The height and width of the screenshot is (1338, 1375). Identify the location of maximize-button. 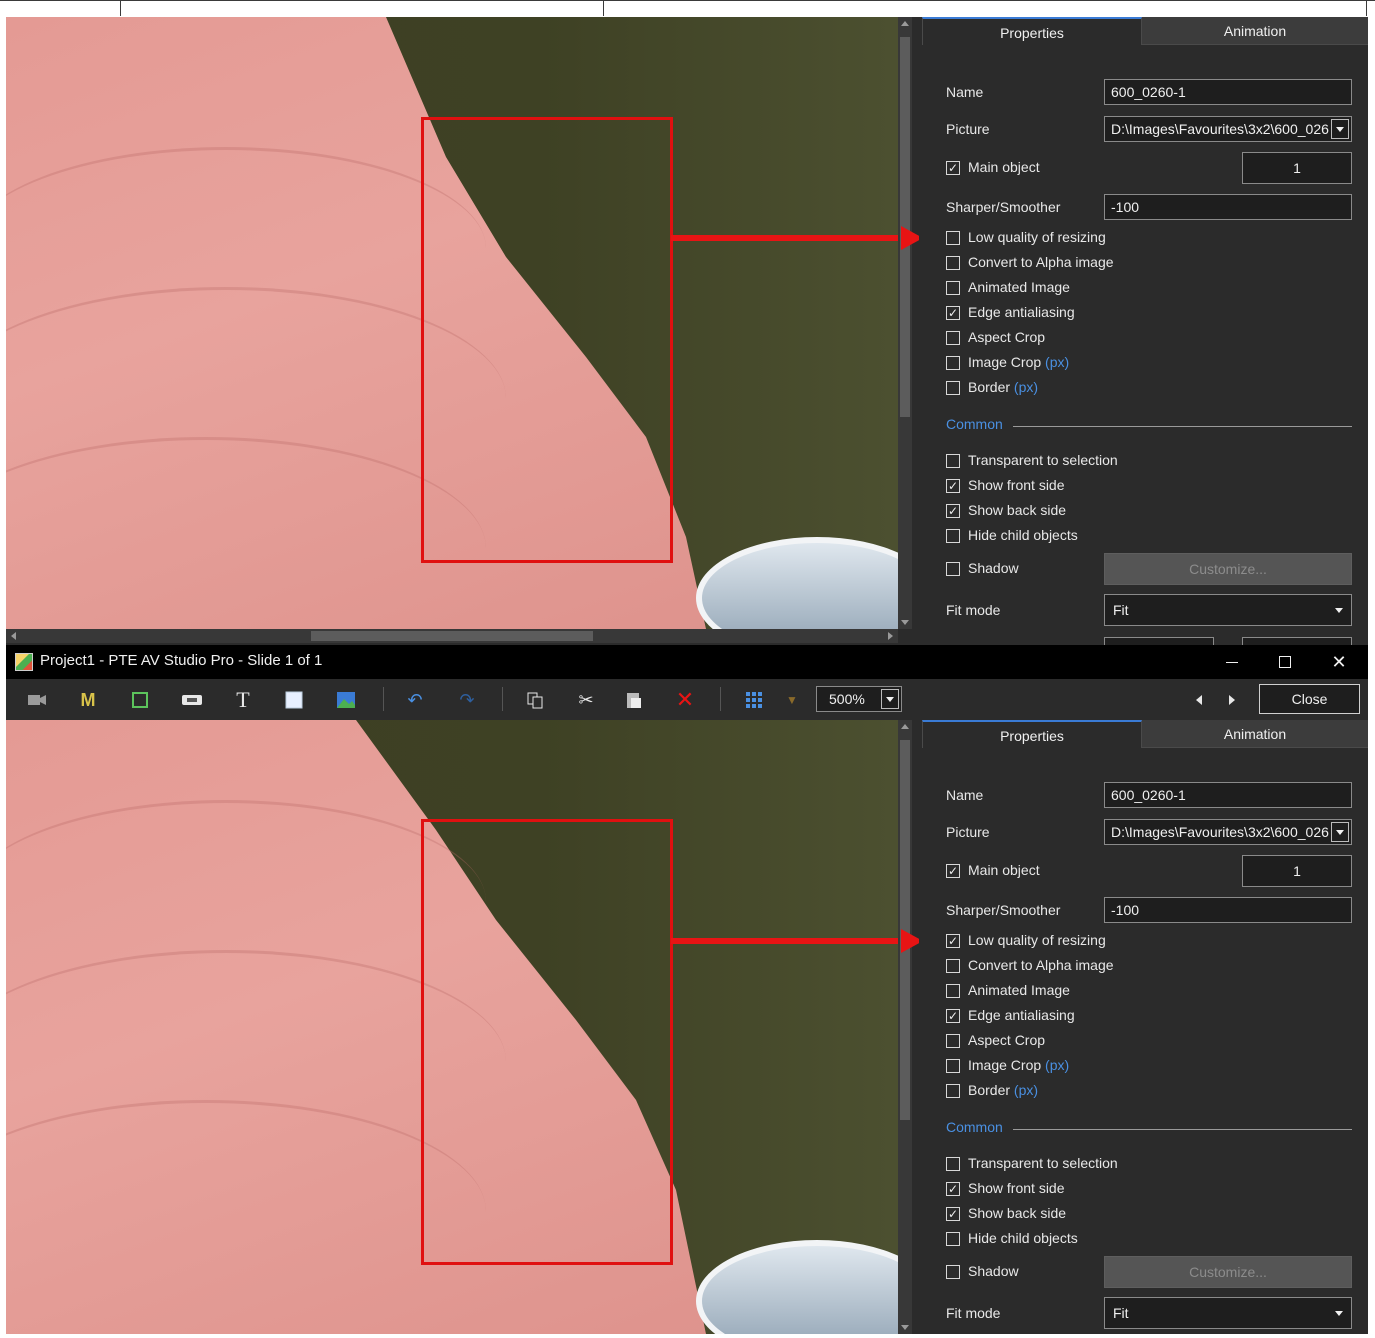
(1285, 662).